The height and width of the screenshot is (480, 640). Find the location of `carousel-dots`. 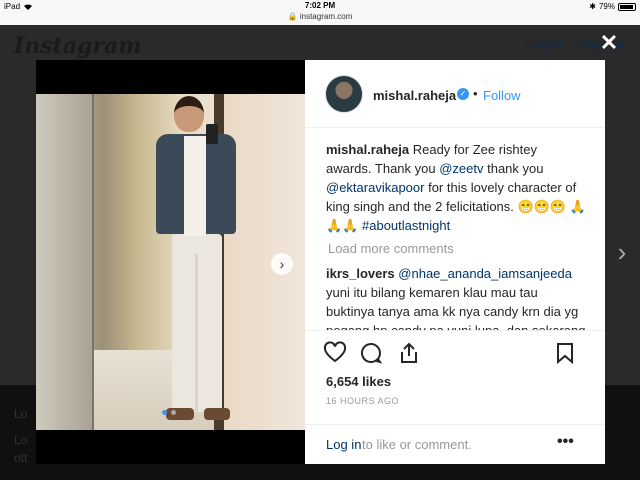

carousel-dots is located at coordinates (169, 412).